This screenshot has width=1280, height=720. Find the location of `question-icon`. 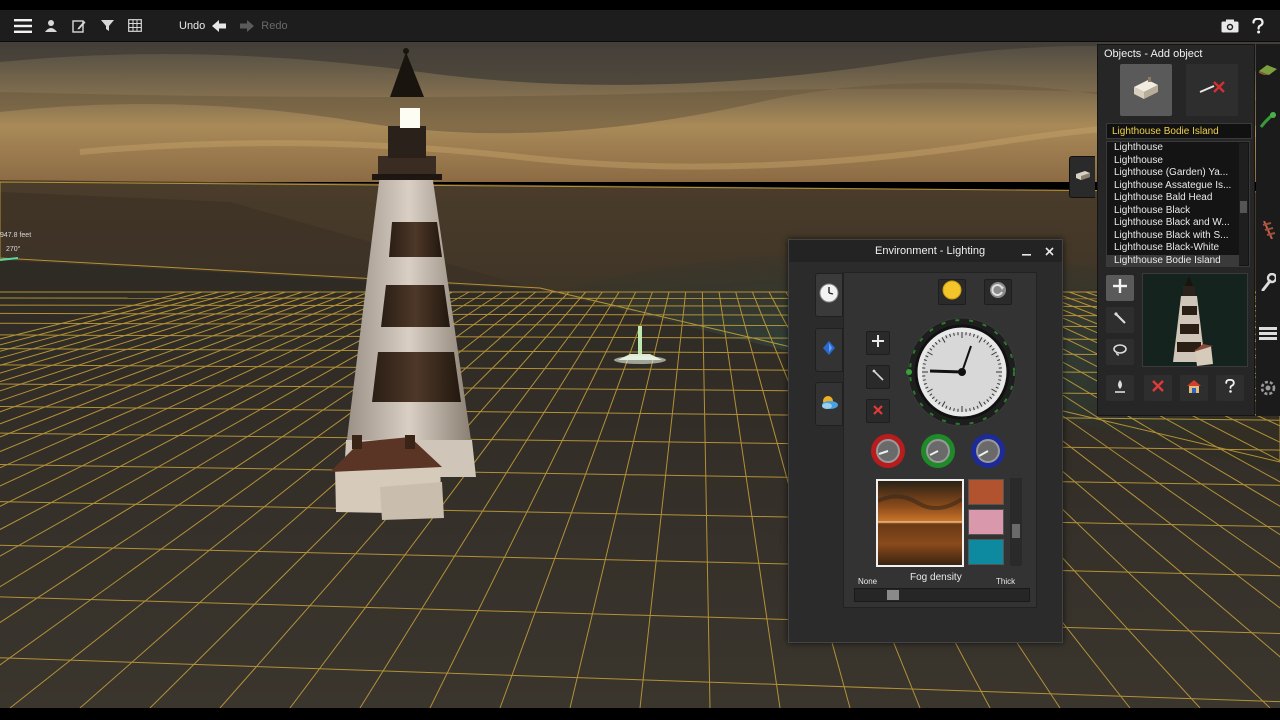

question-icon is located at coordinates (1230, 388).